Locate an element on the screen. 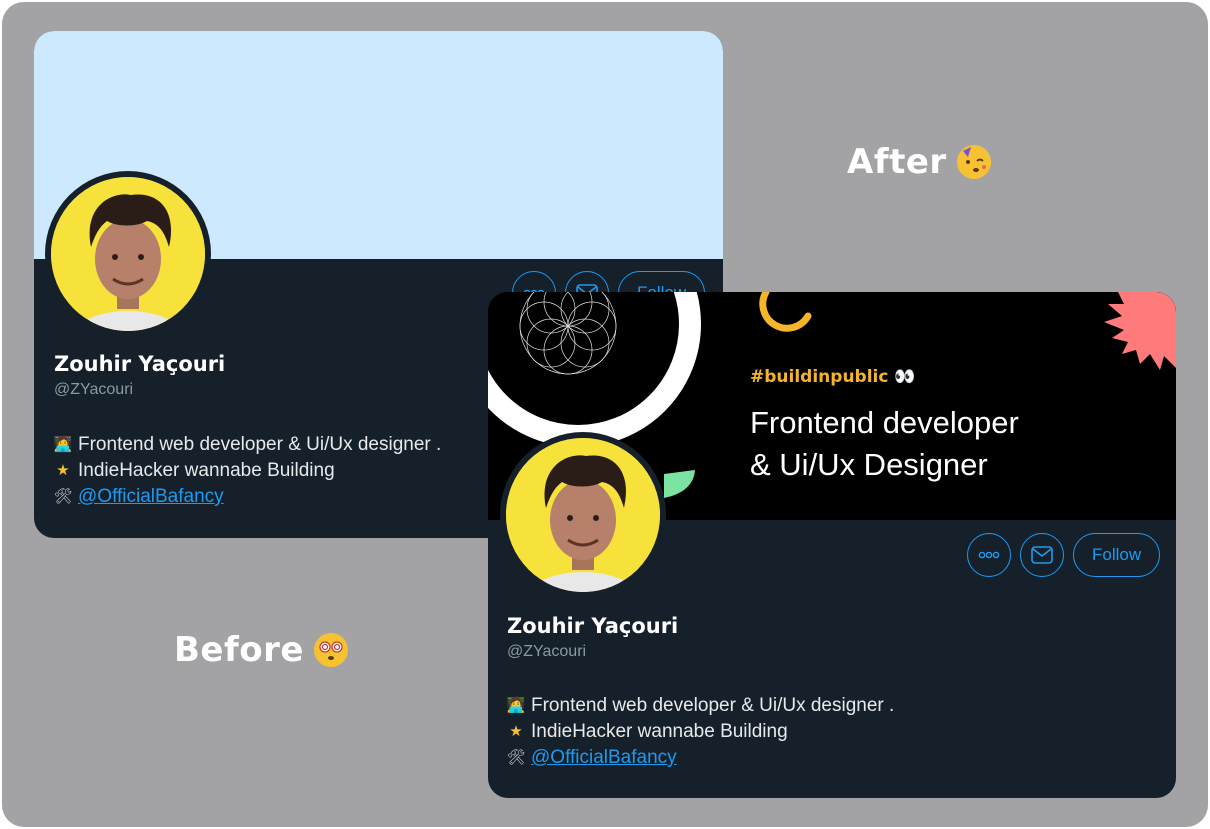 The image size is (1210, 829). dizzy-face-icon is located at coordinates (330, 650).